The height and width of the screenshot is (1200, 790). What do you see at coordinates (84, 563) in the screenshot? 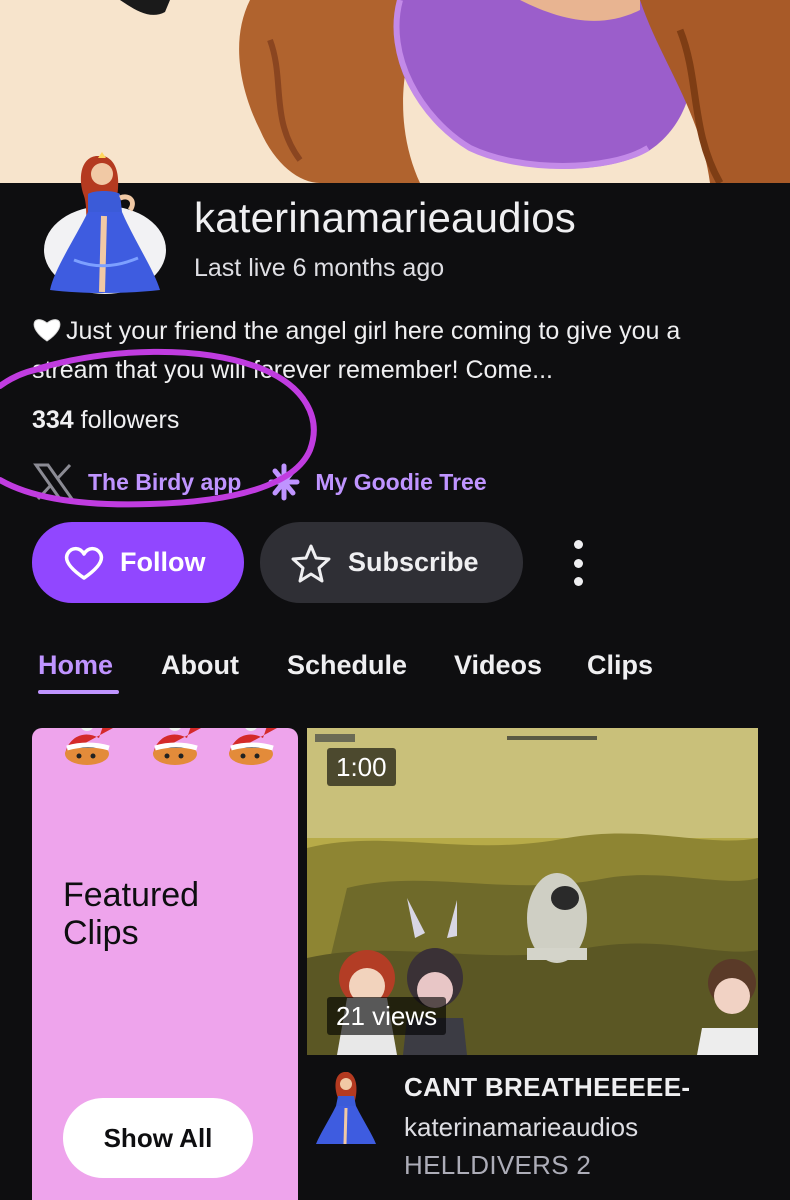
I see `heart-icon` at bounding box center [84, 563].